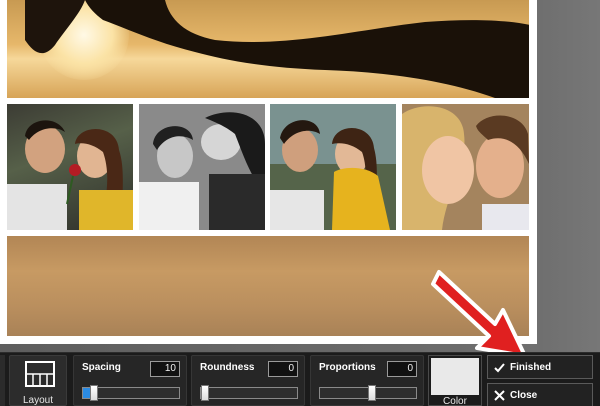  Describe the element at coordinates (131, 393) in the screenshot. I see `spacing-slider` at that location.